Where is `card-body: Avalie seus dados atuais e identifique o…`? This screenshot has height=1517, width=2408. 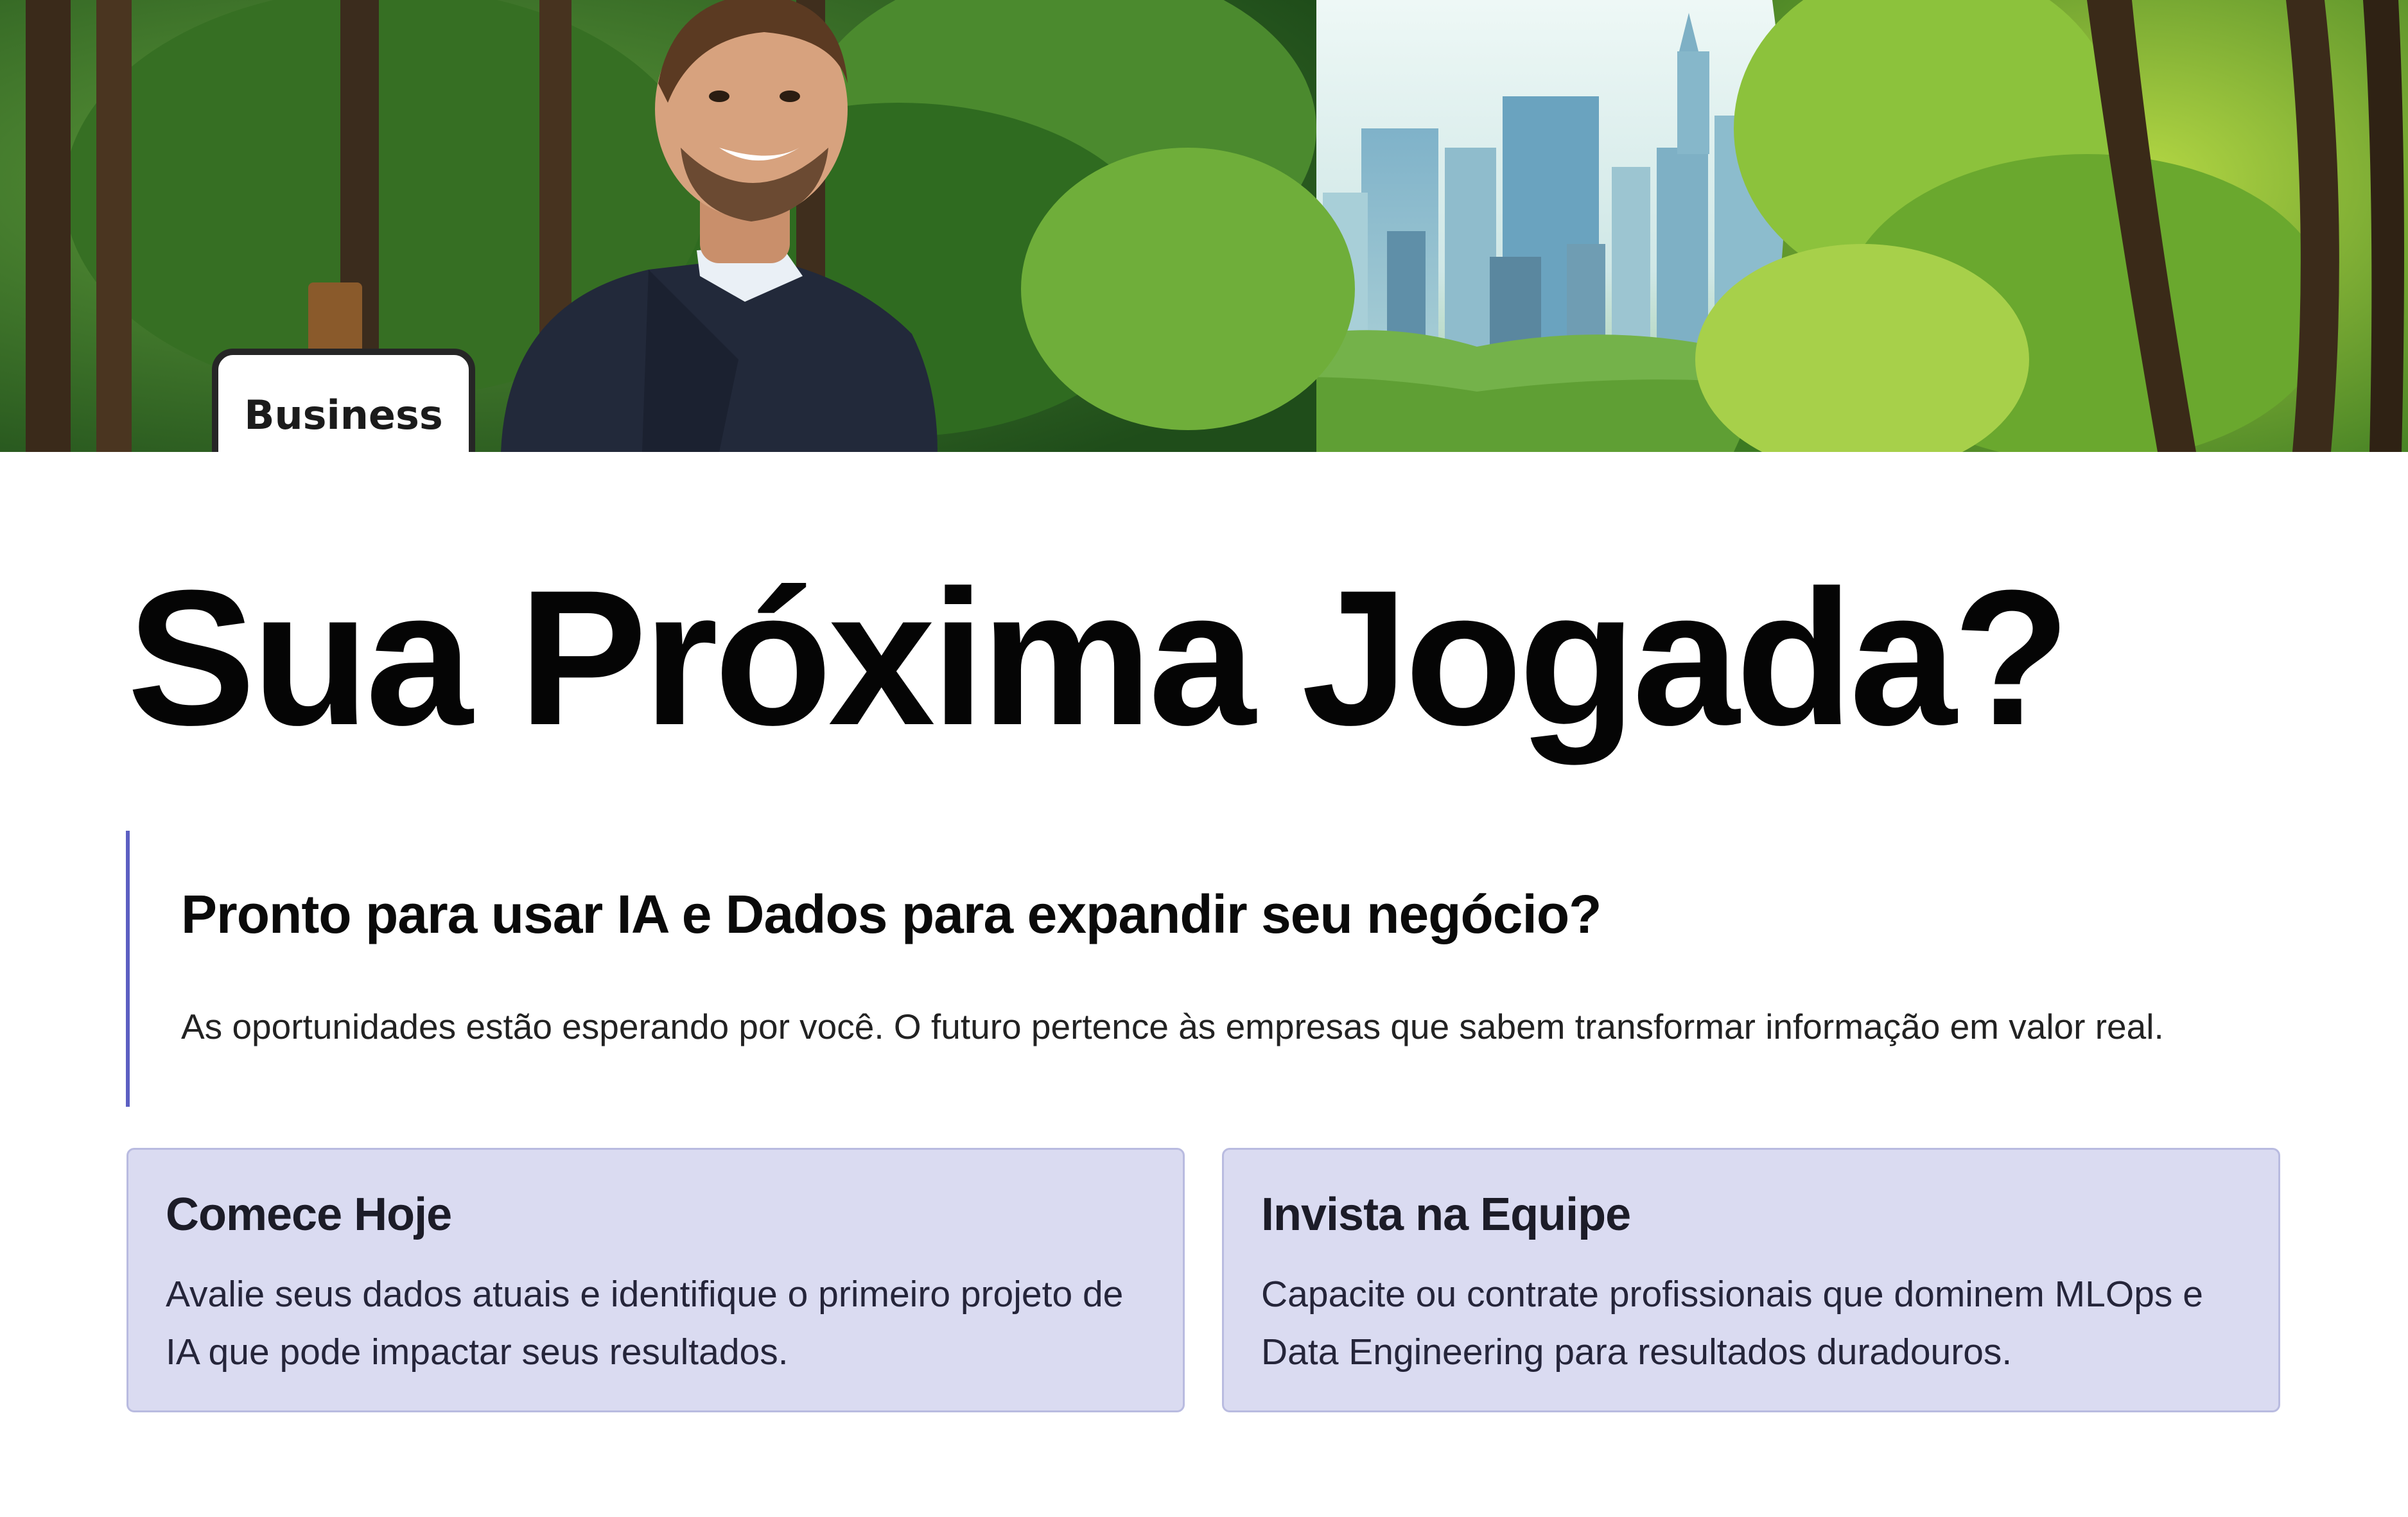
card-body: Avalie seus dados atuais e identifique o… is located at coordinates (645, 1323).